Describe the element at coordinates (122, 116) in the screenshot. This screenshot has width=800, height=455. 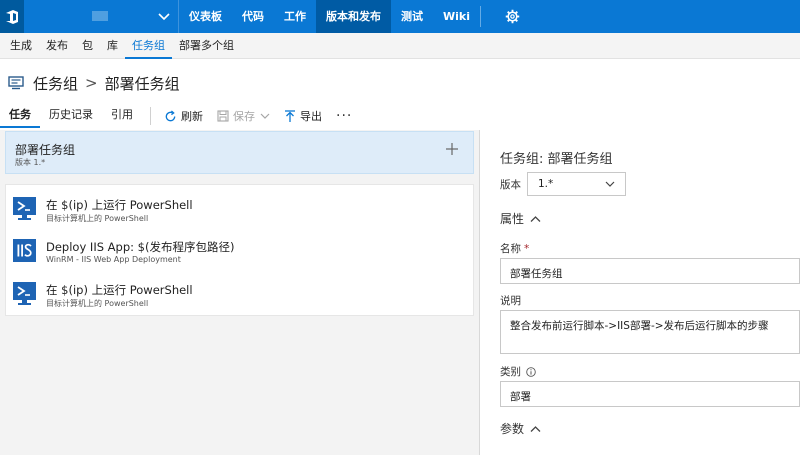
I see `tab-references: 引用` at that location.